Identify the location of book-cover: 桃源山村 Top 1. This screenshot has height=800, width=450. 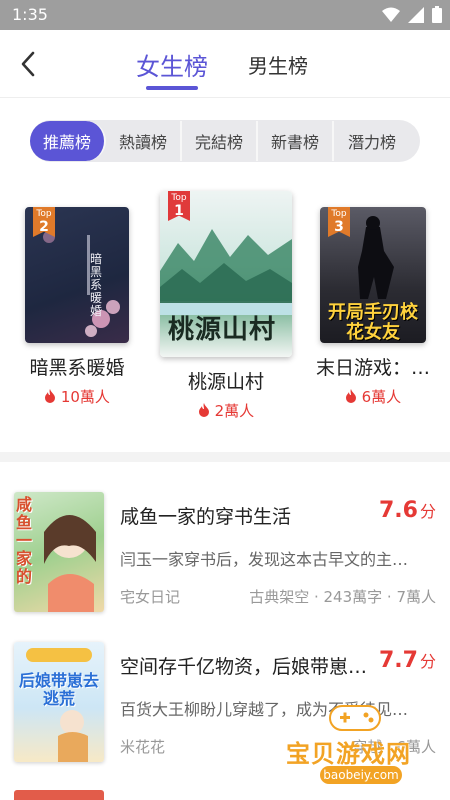
(226, 274).